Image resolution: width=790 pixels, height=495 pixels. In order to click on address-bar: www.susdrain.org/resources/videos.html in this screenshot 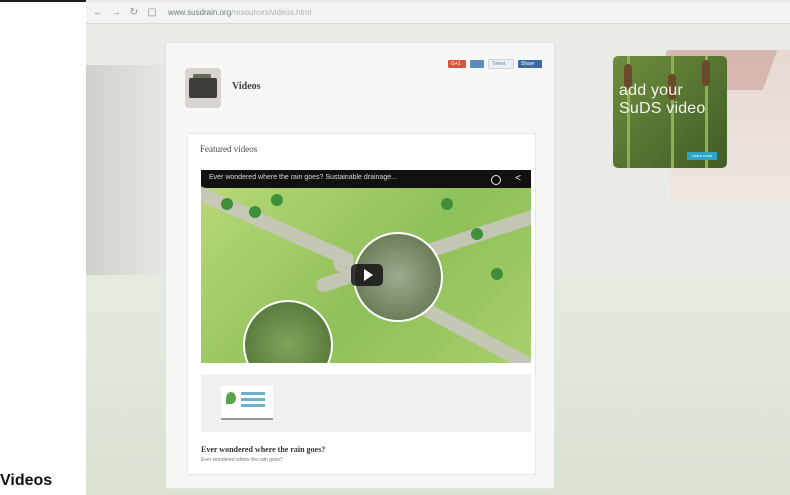, I will do `click(239, 12)`.